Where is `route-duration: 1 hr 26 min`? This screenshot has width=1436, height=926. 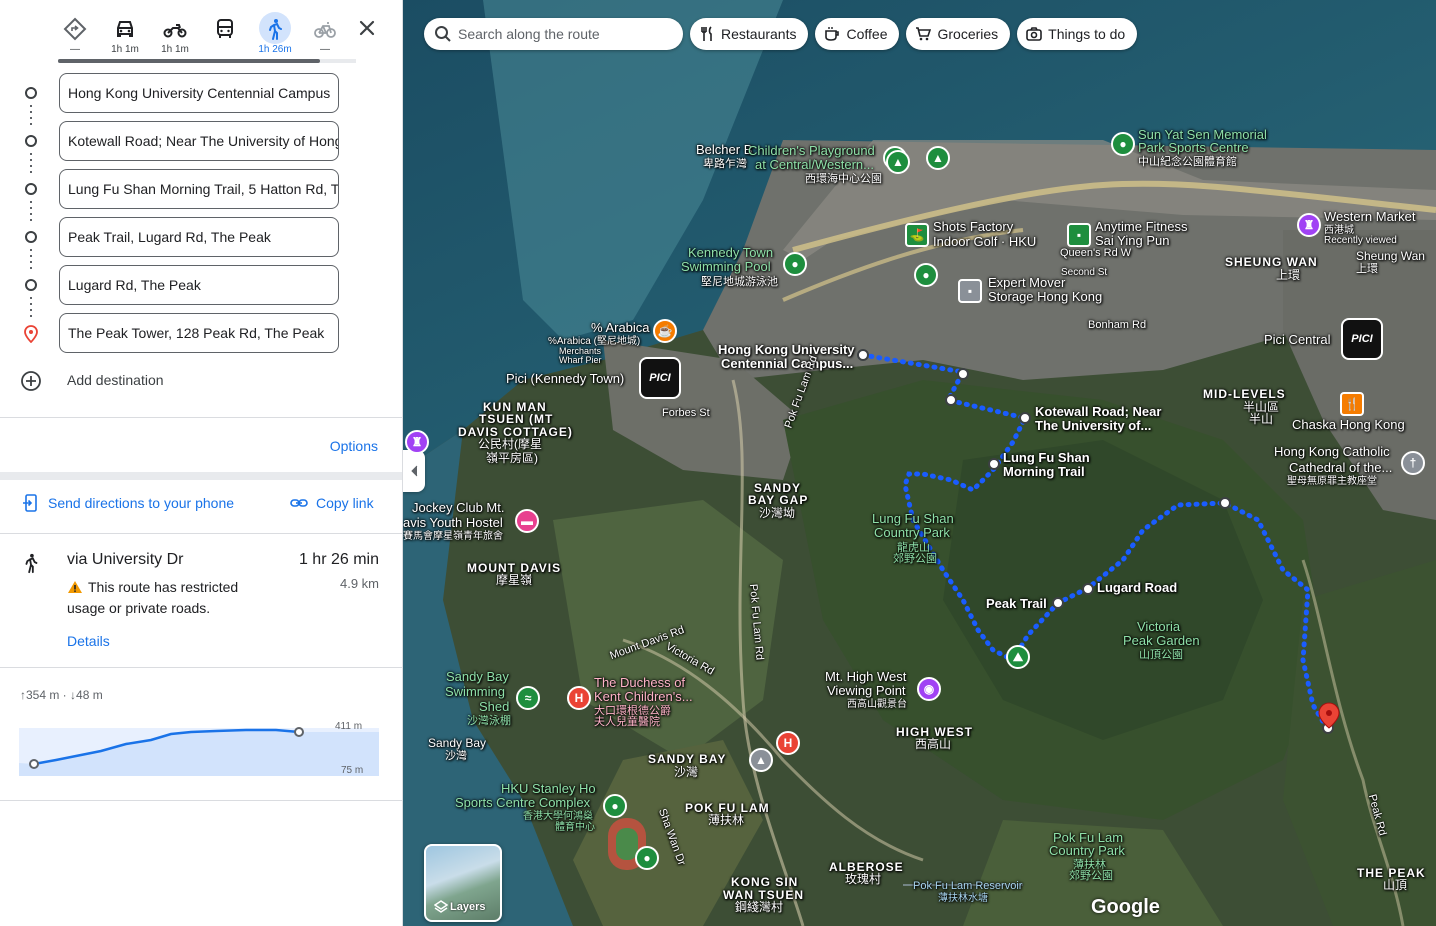
route-duration: 1 hr 26 min is located at coordinates (338, 559).